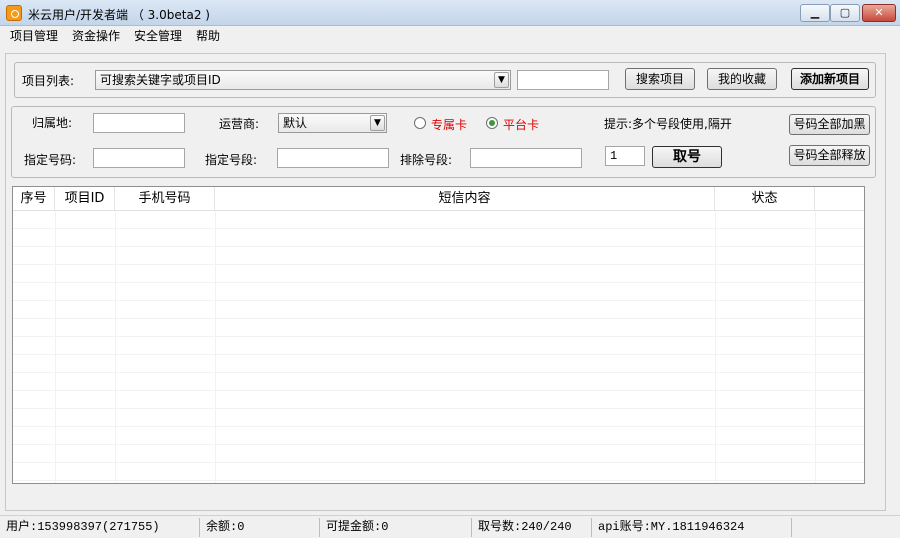 The width and height of the screenshot is (900, 538). Describe the element at coordinates (101, 527) in the screenshot. I see `status-user: 用户:153998397(271755)` at that location.